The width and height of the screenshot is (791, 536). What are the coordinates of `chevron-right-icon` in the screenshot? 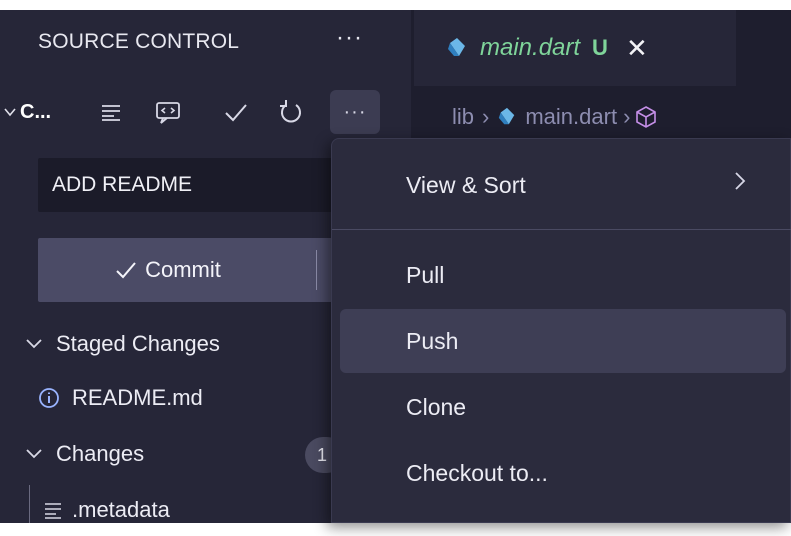 It's located at (740, 181).